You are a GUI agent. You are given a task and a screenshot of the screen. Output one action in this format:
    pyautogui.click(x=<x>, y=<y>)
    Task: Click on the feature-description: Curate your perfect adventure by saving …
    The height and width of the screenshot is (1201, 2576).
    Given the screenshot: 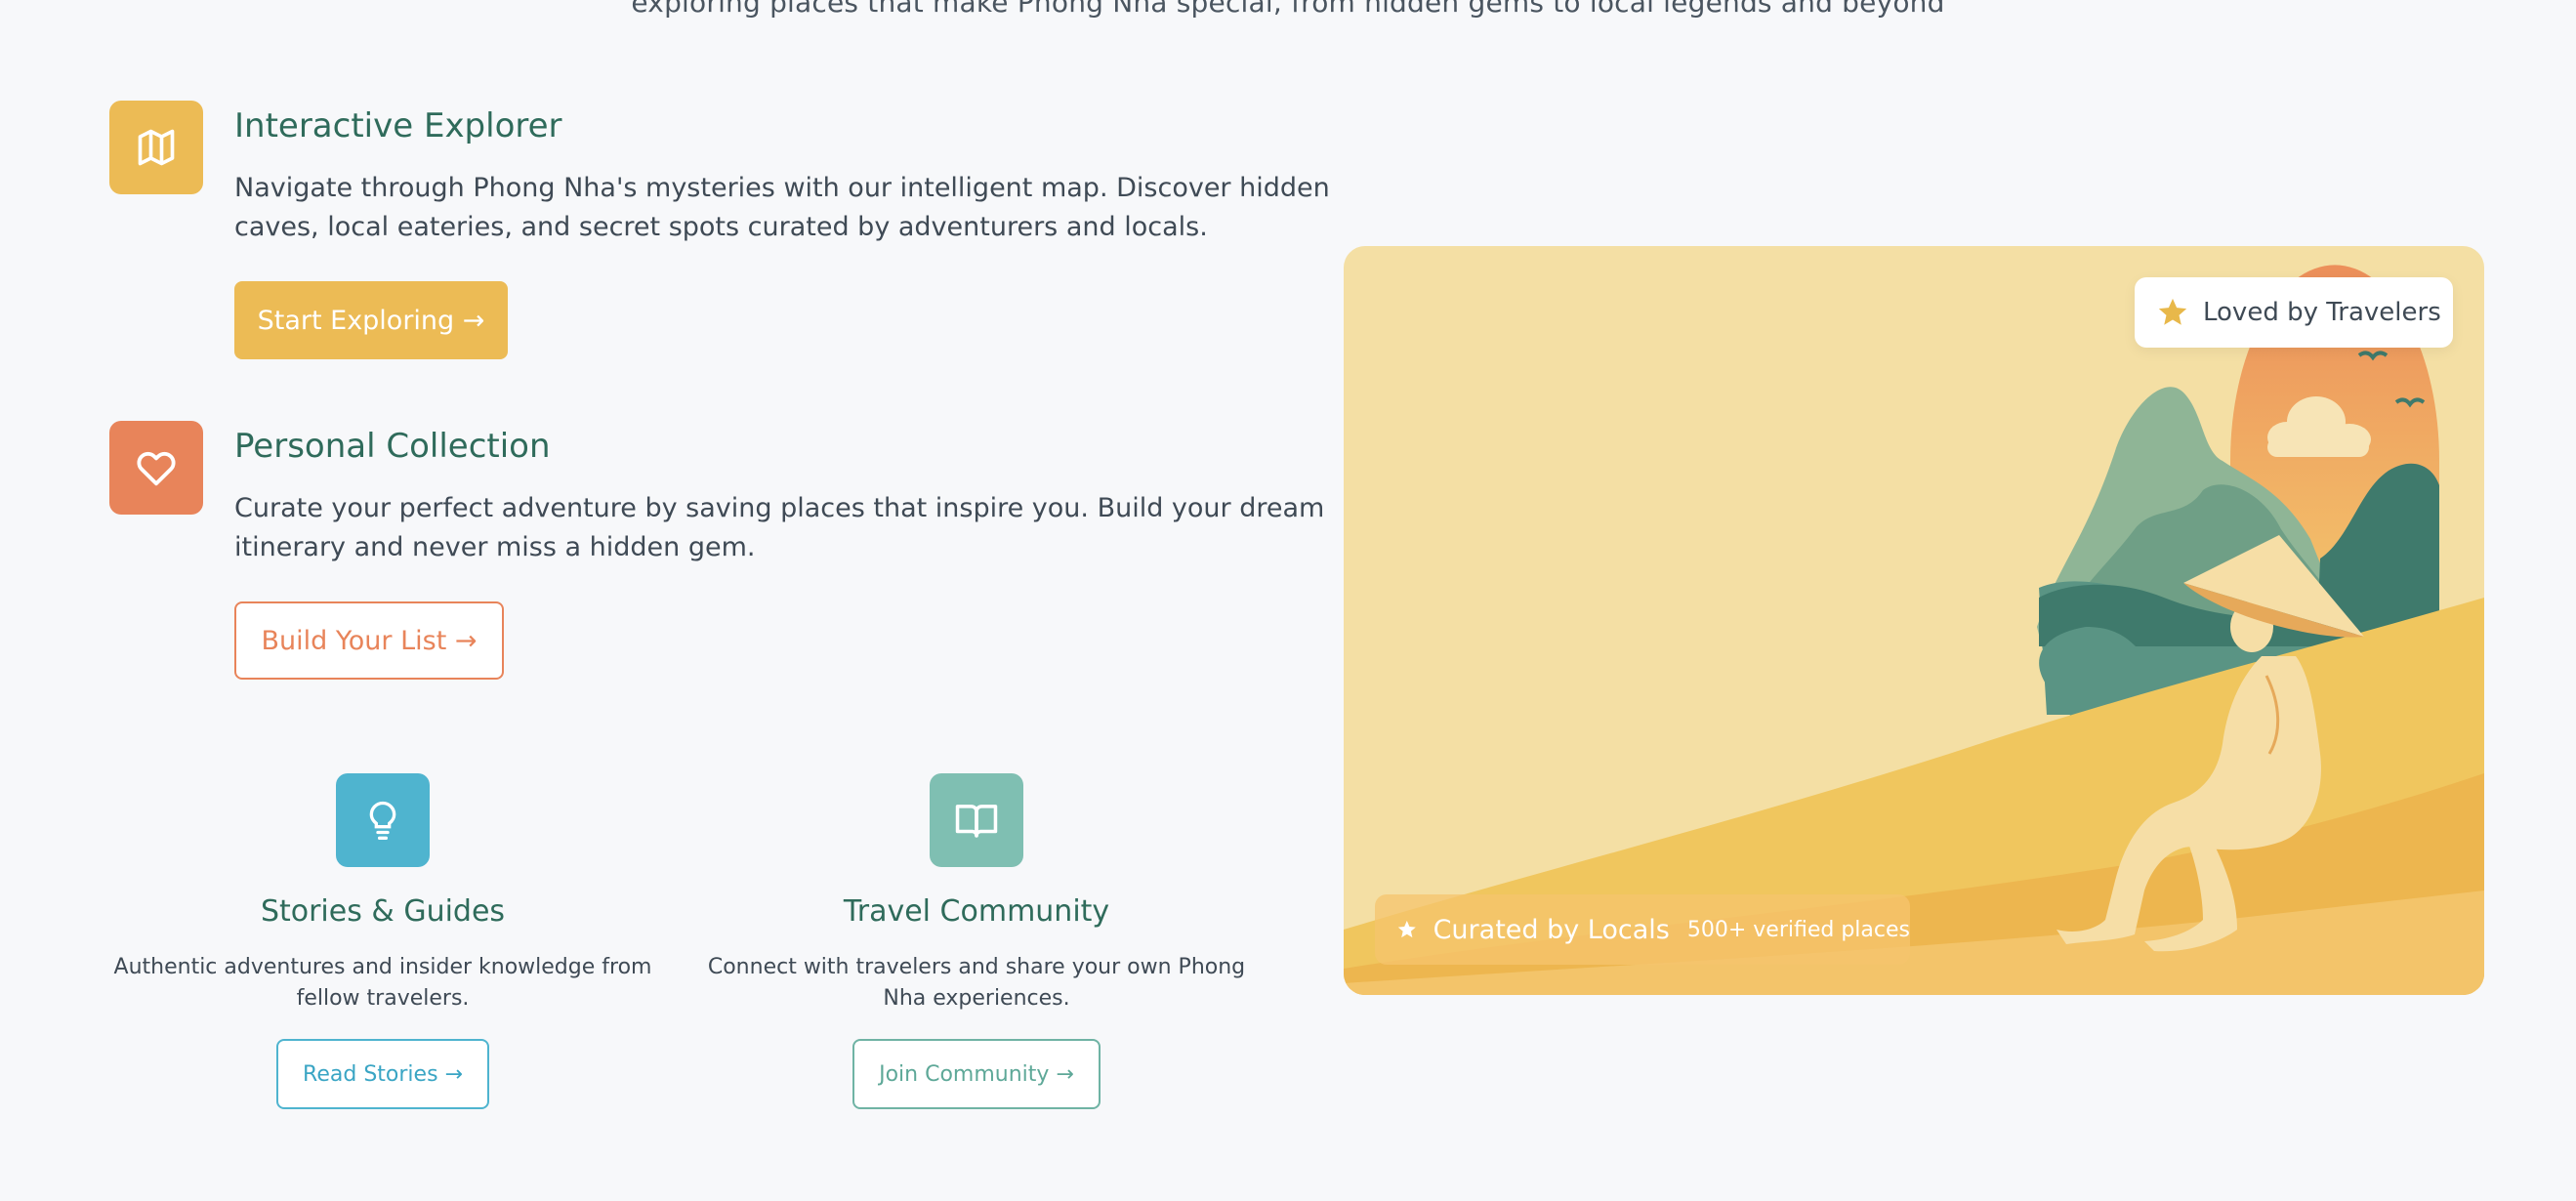 What is the action you would take?
    pyautogui.click(x=779, y=527)
    